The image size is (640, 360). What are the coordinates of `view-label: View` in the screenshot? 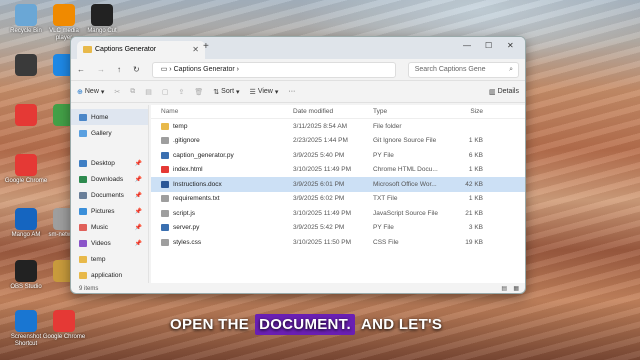 It's located at (265, 91).